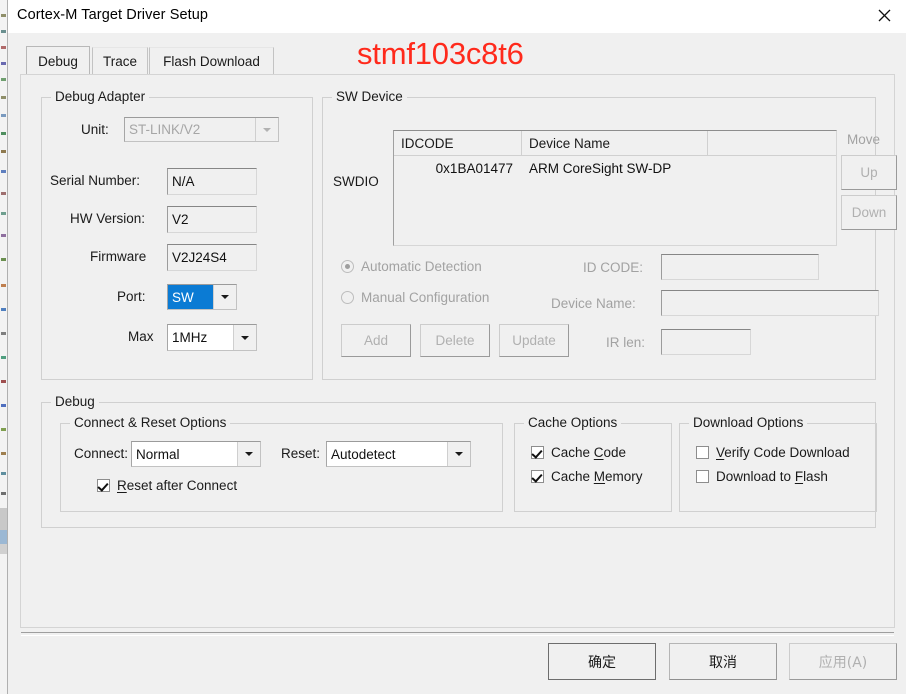 The width and height of the screenshot is (906, 694). What do you see at coordinates (150, 422) in the screenshot?
I see `connect-reset-options-group-label: Connect & Reset Options` at bounding box center [150, 422].